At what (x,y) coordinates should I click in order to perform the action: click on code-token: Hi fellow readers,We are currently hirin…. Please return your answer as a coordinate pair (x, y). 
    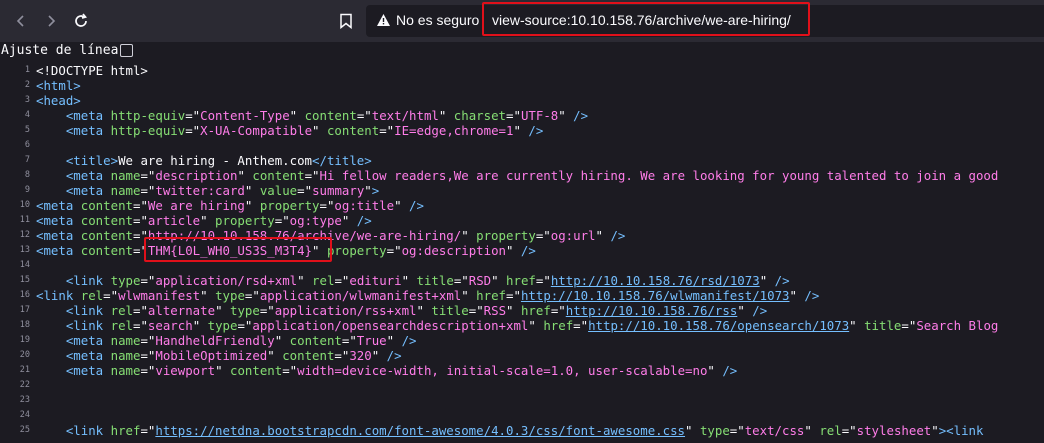
    Looking at the image, I should click on (659, 175).